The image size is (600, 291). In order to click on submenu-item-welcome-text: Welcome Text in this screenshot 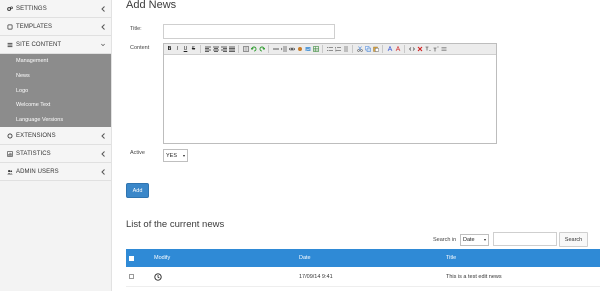, I will do `click(55, 105)`.